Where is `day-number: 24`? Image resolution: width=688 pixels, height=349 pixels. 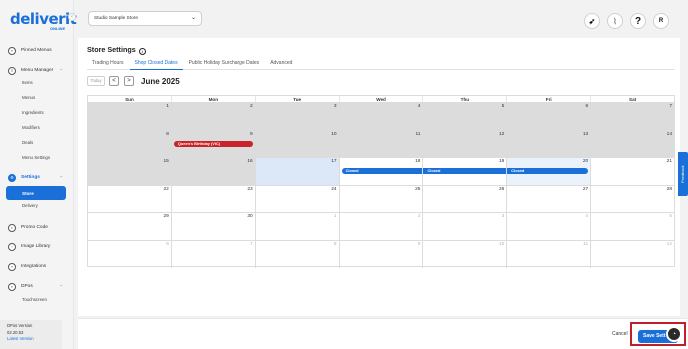
day-number: 24 is located at coordinates (334, 189).